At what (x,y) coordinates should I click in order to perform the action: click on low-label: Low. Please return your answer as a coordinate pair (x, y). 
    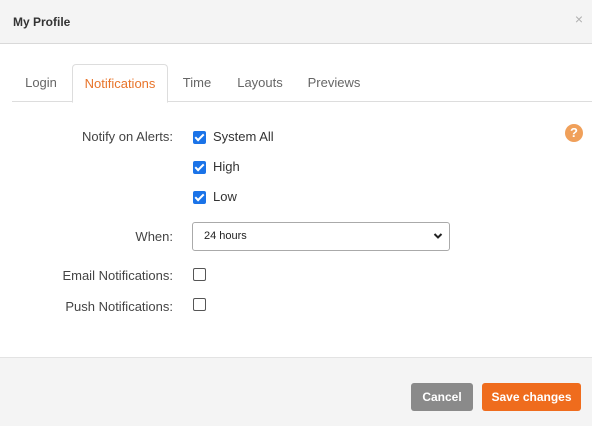
    Looking at the image, I should click on (225, 196).